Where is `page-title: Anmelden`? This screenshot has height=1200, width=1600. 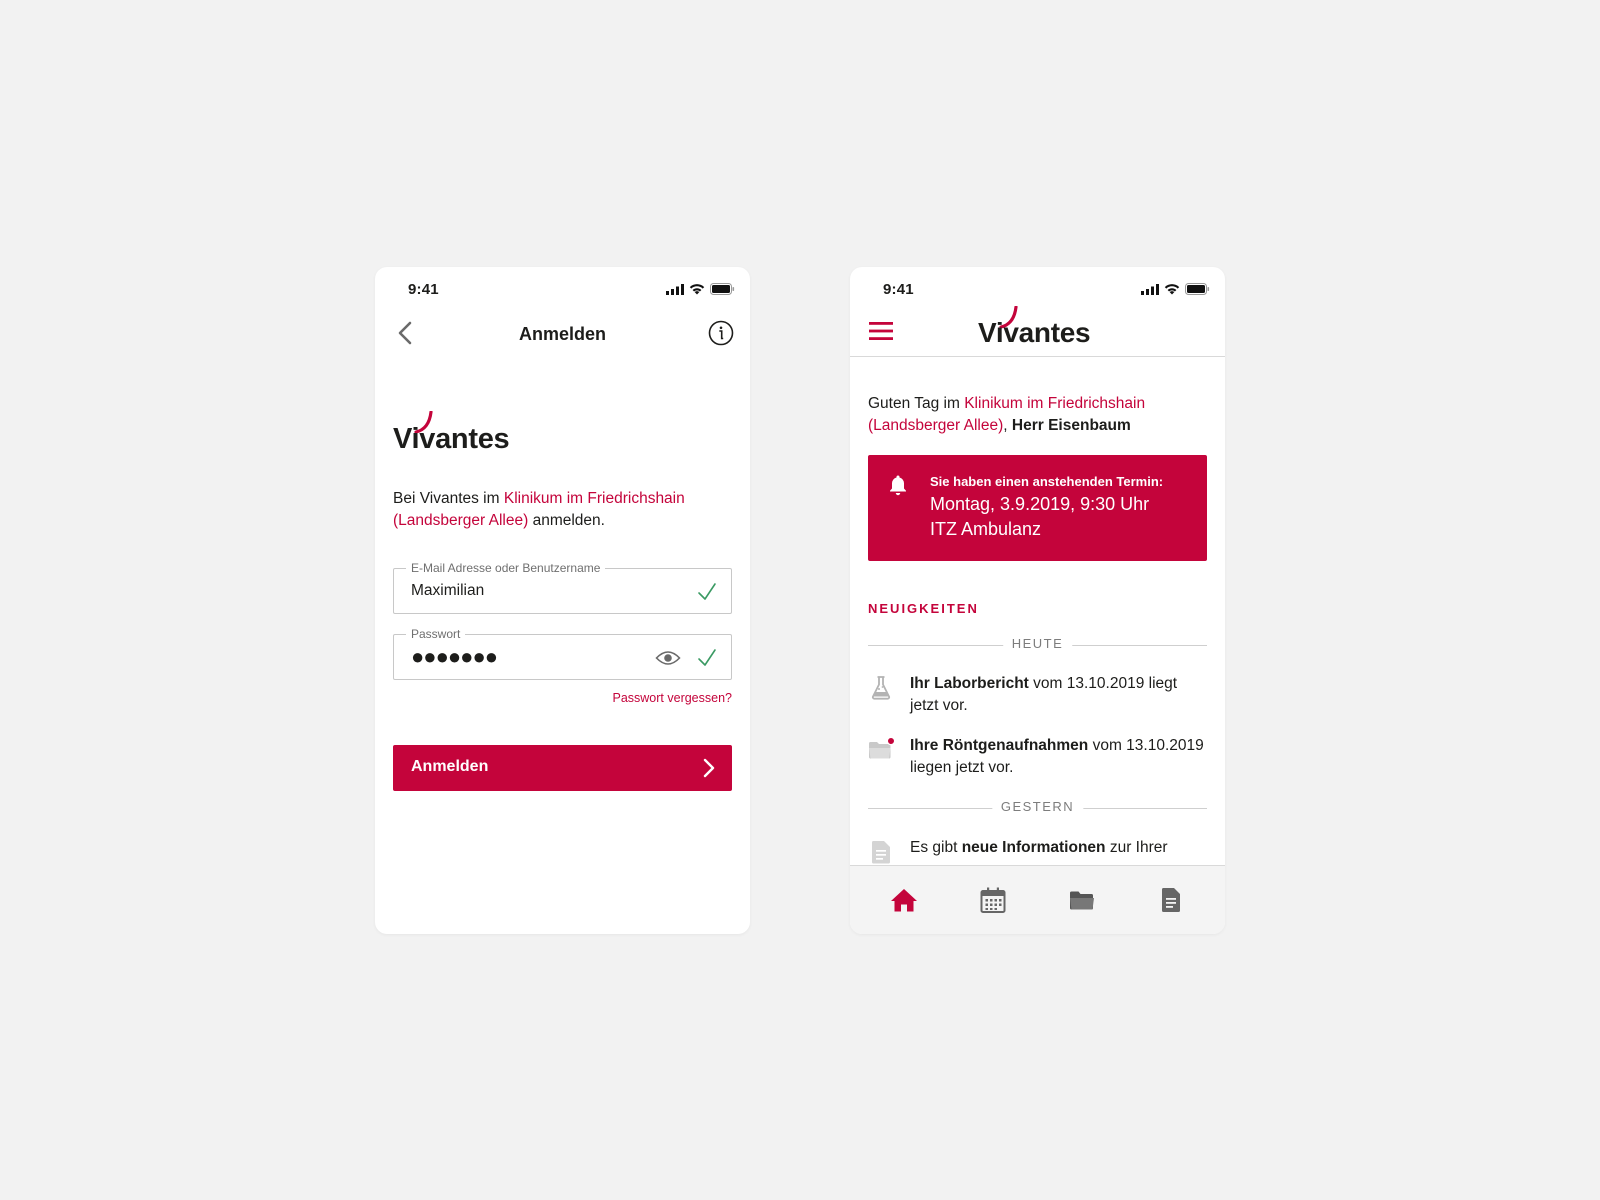 page-title: Anmelden is located at coordinates (562, 334).